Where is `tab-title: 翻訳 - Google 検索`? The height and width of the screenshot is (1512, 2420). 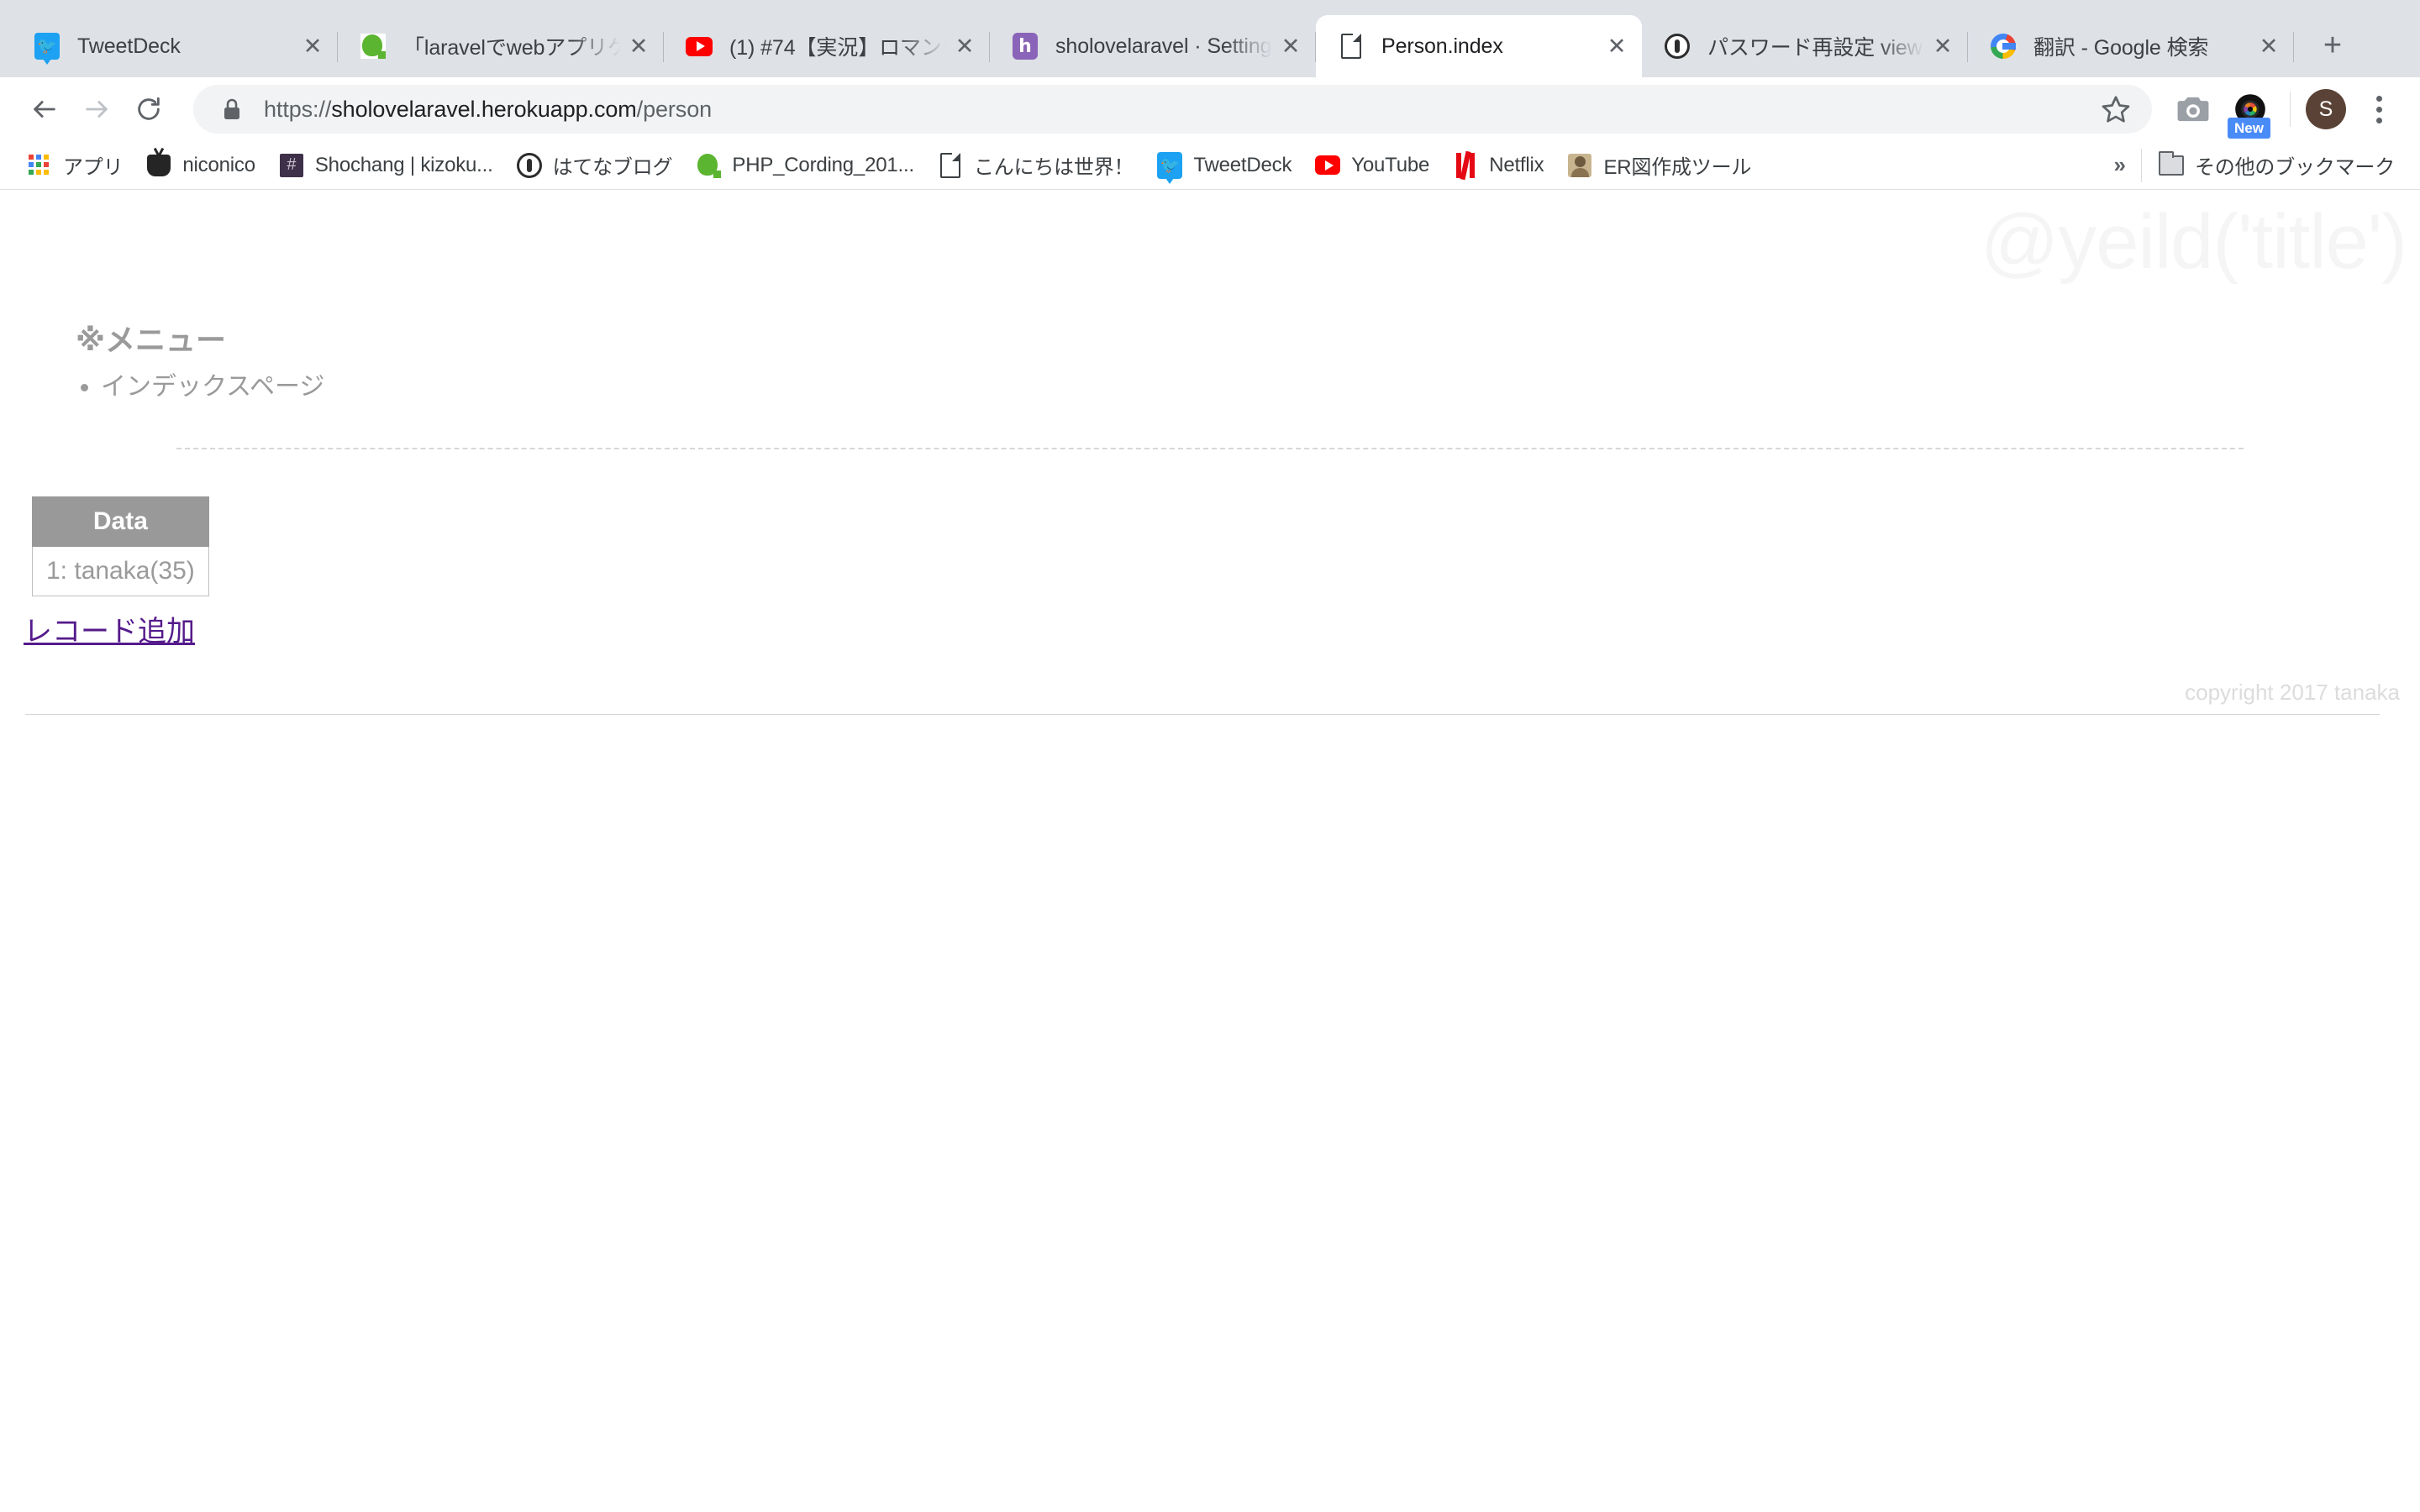 tab-title: 翻訳 - Google 検索 is located at coordinates (2121, 48).